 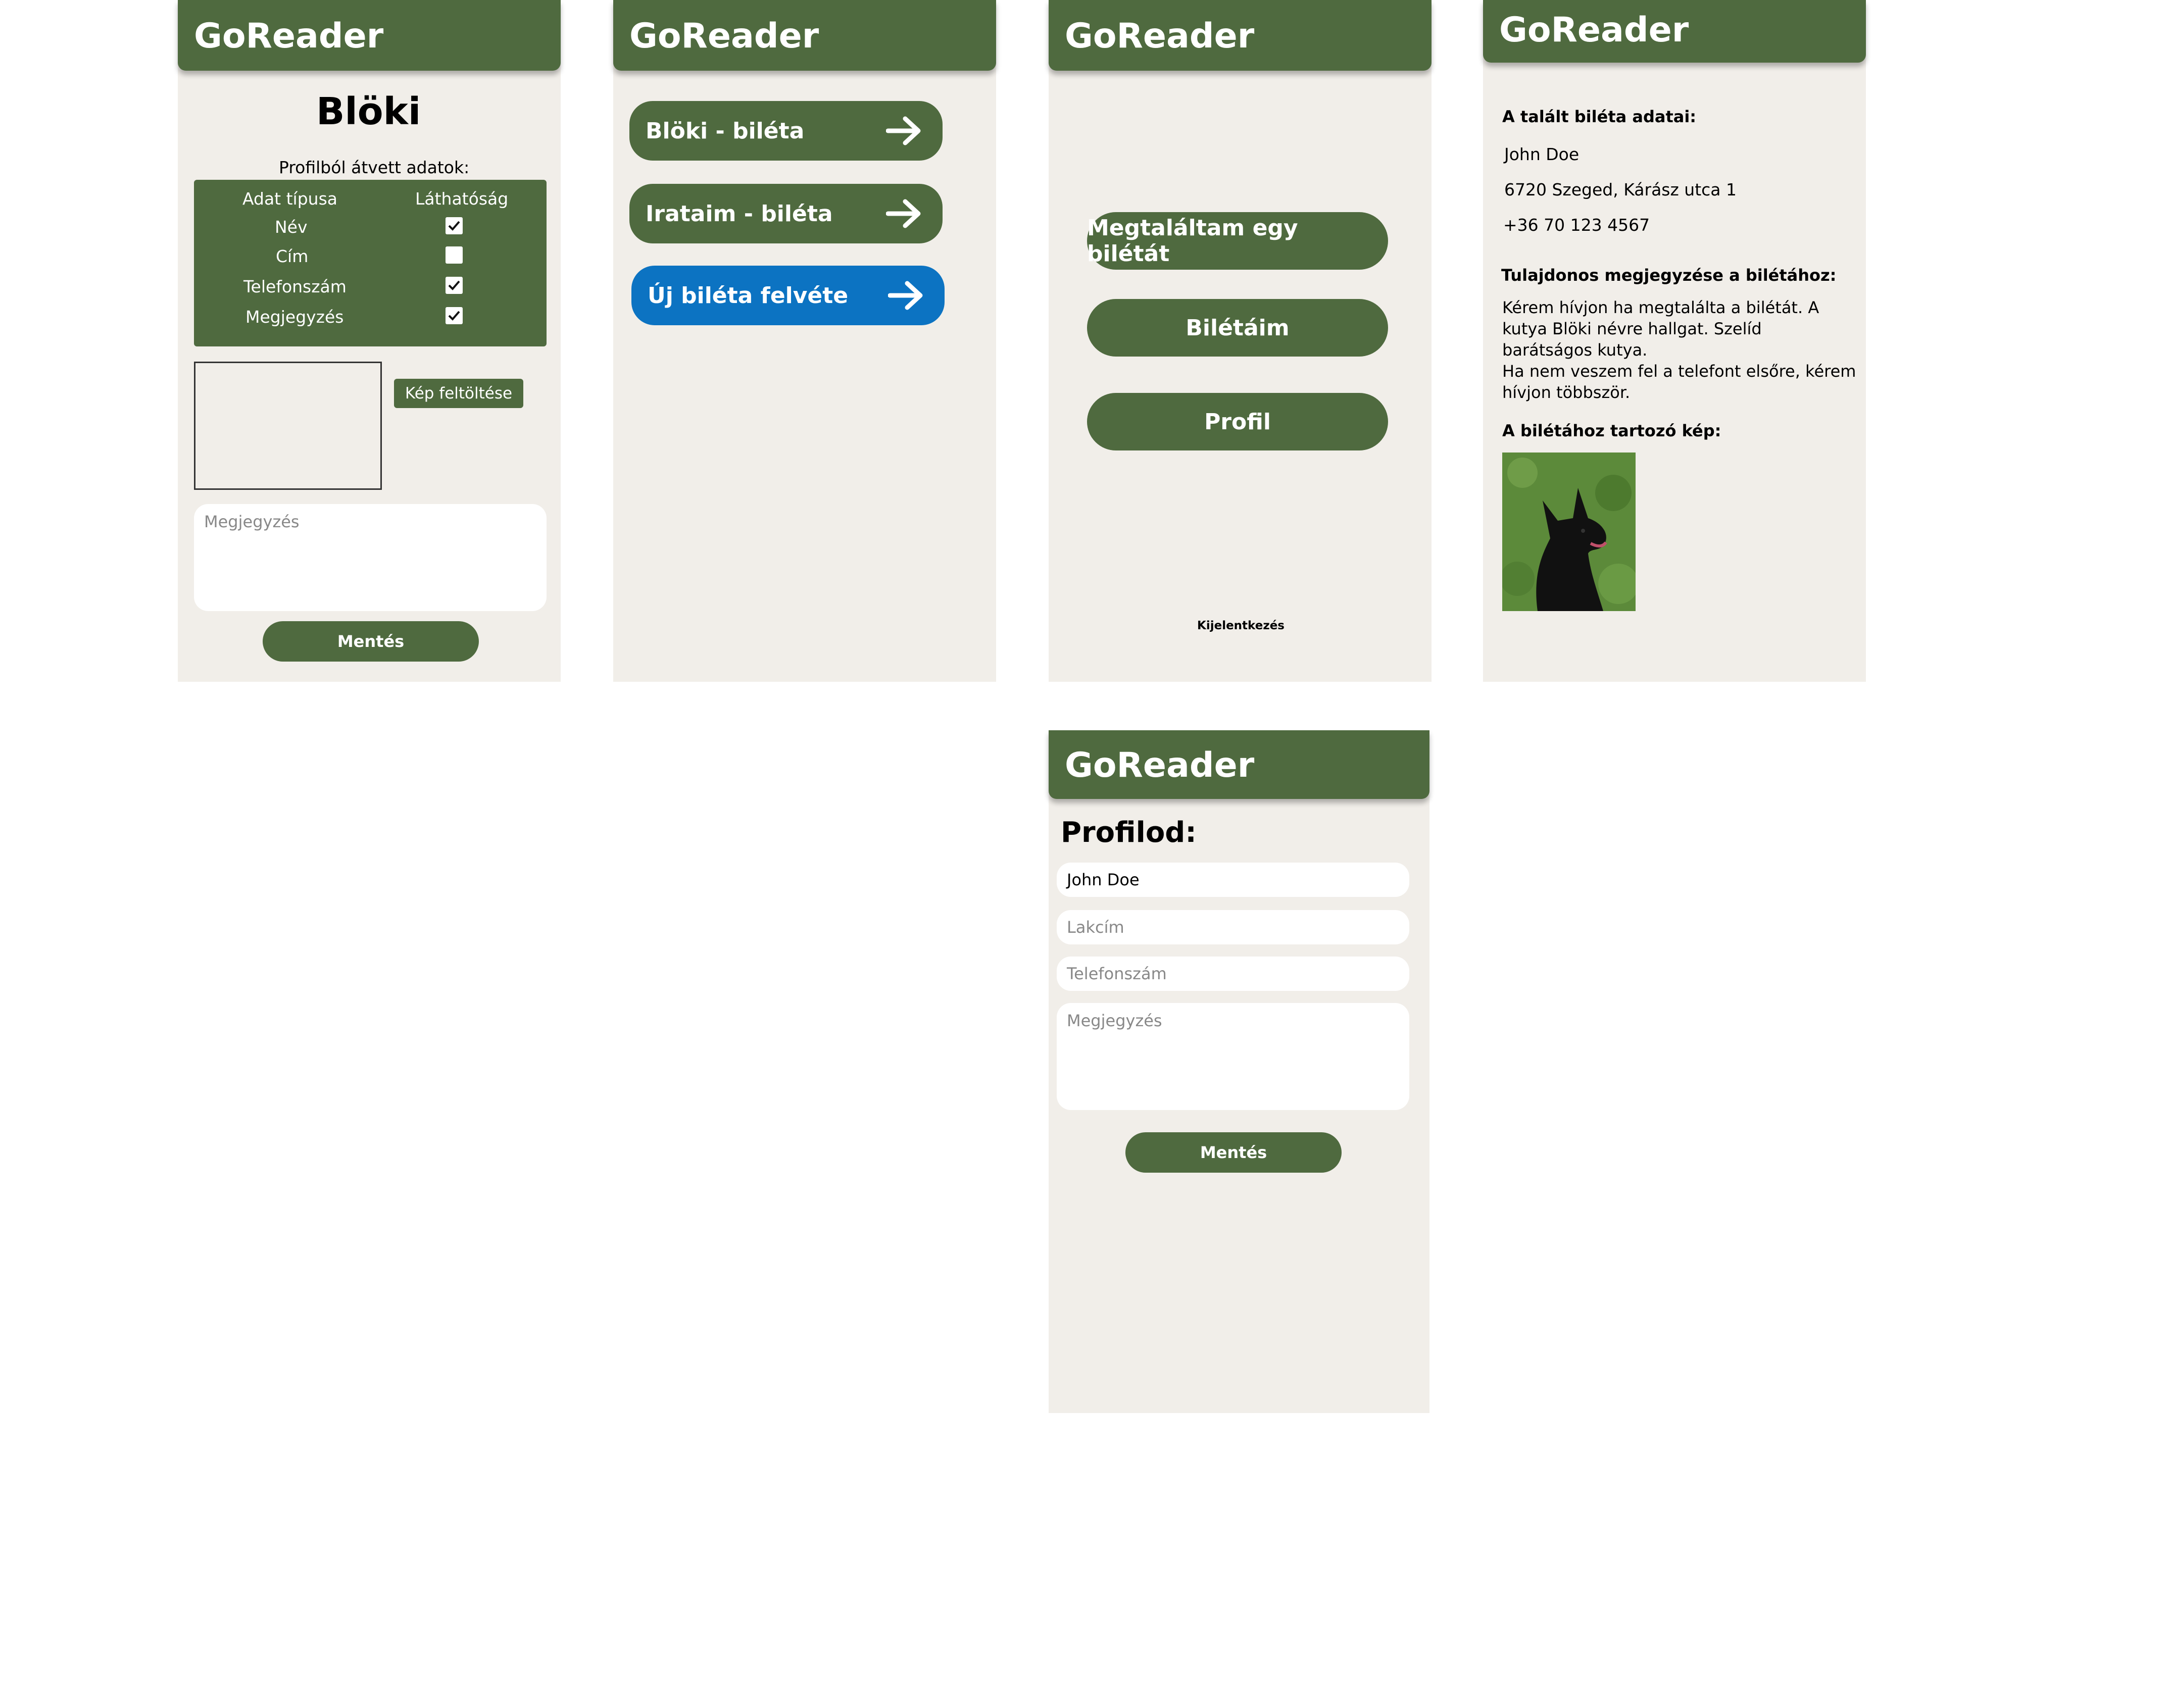 I want to click on found-tag-button: Megtaláltam egy bilétát, so click(x=1237, y=241).